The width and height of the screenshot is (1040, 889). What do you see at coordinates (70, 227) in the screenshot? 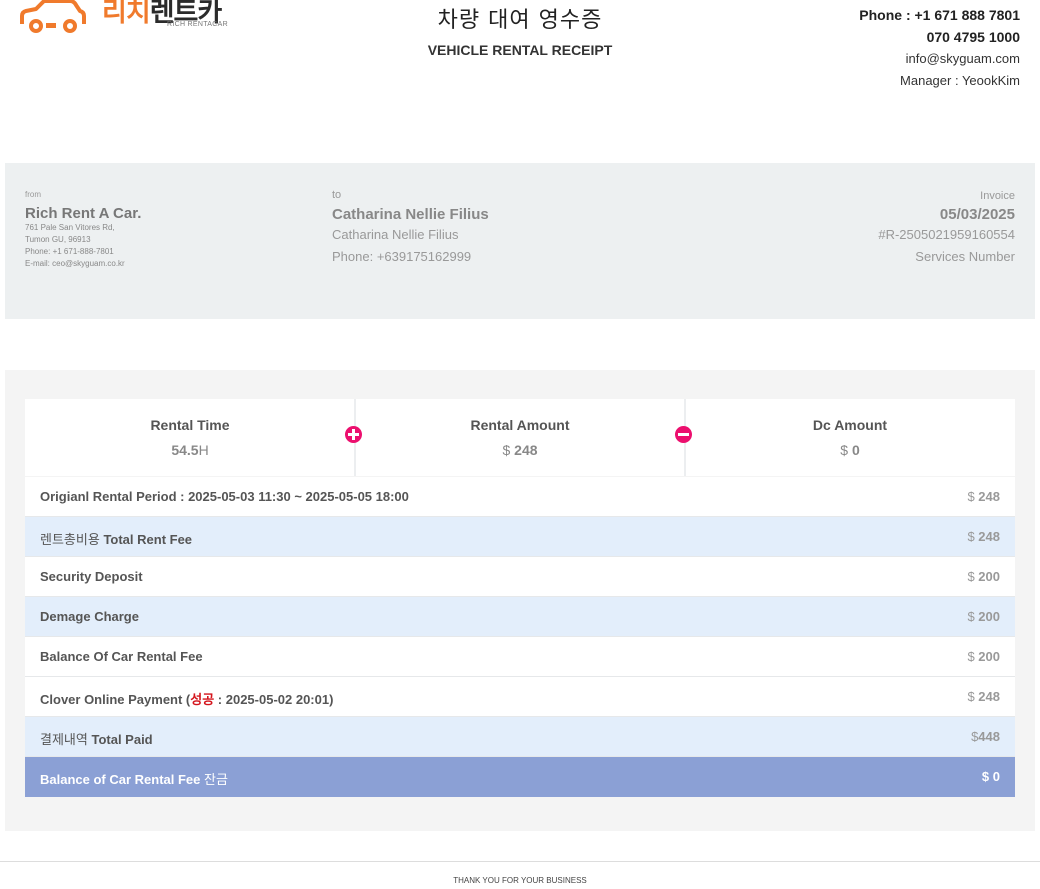
I see `from-address-1: 761 Pale San Vitores Rd,` at bounding box center [70, 227].